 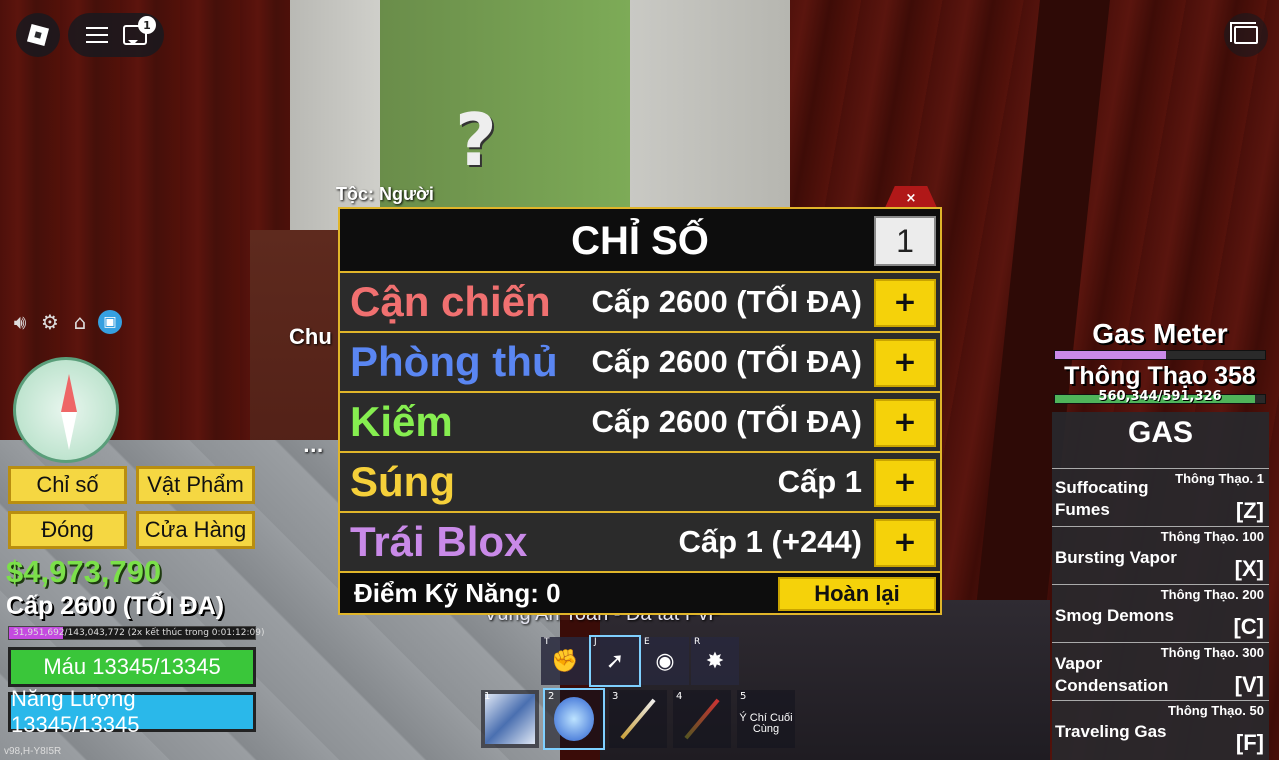 I want to click on move-slot-r: R ✸, so click(x=715, y=661).